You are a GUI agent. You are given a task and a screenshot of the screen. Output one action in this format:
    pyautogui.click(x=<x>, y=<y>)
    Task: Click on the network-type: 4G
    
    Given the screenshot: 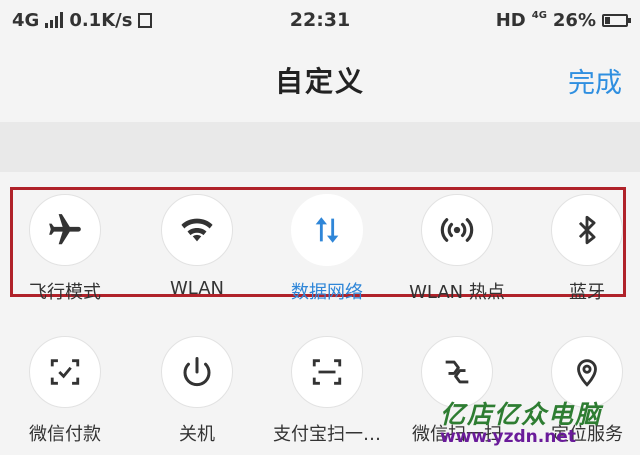 What is the action you would take?
    pyautogui.click(x=26, y=20)
    